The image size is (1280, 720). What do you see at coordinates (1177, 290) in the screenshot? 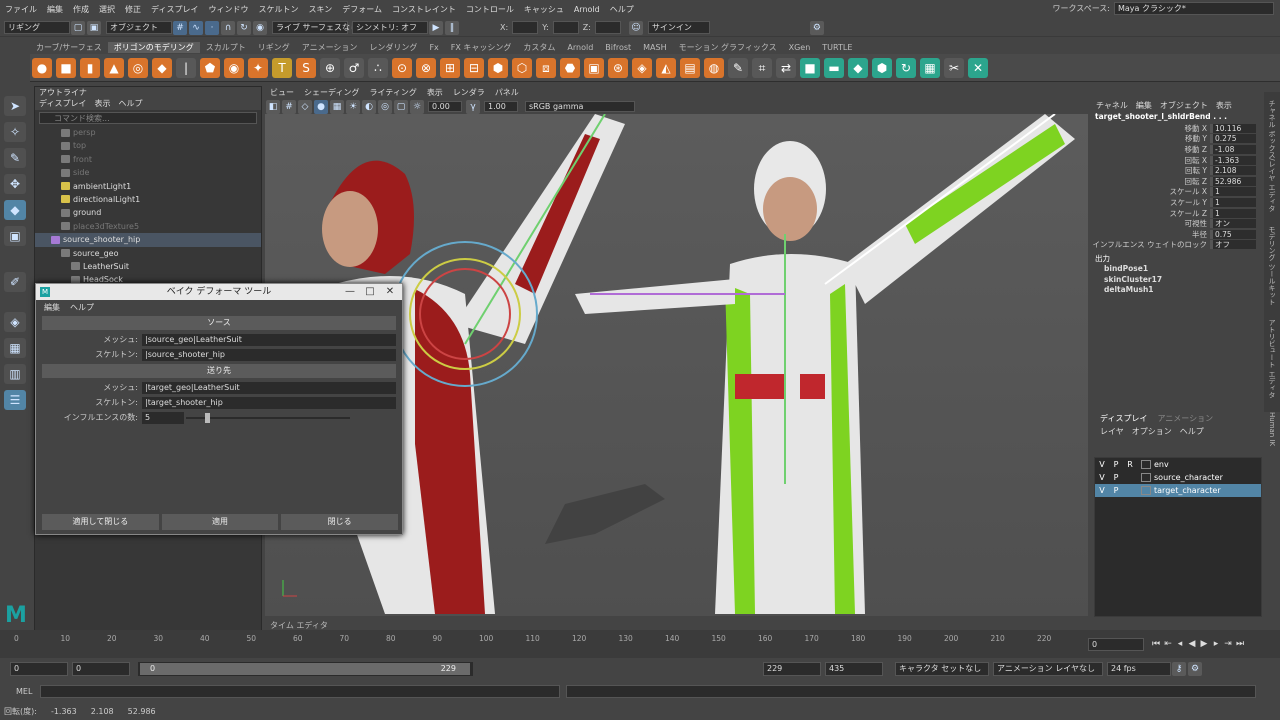
I see `output-node: deltaMush1` at bounding box center [1177, 290].